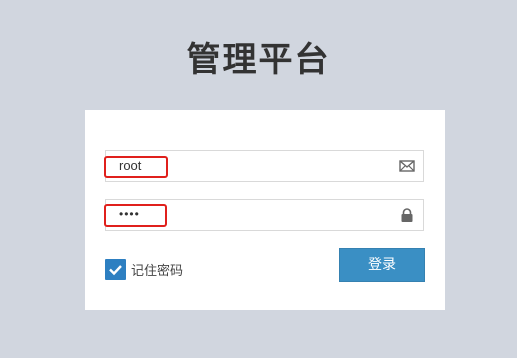 This screenshot has width=517, height=358. What do you see at coordinates (382, 265) in the screenshot?
I see `login-button: 登录` at bounding box center [382, 265].